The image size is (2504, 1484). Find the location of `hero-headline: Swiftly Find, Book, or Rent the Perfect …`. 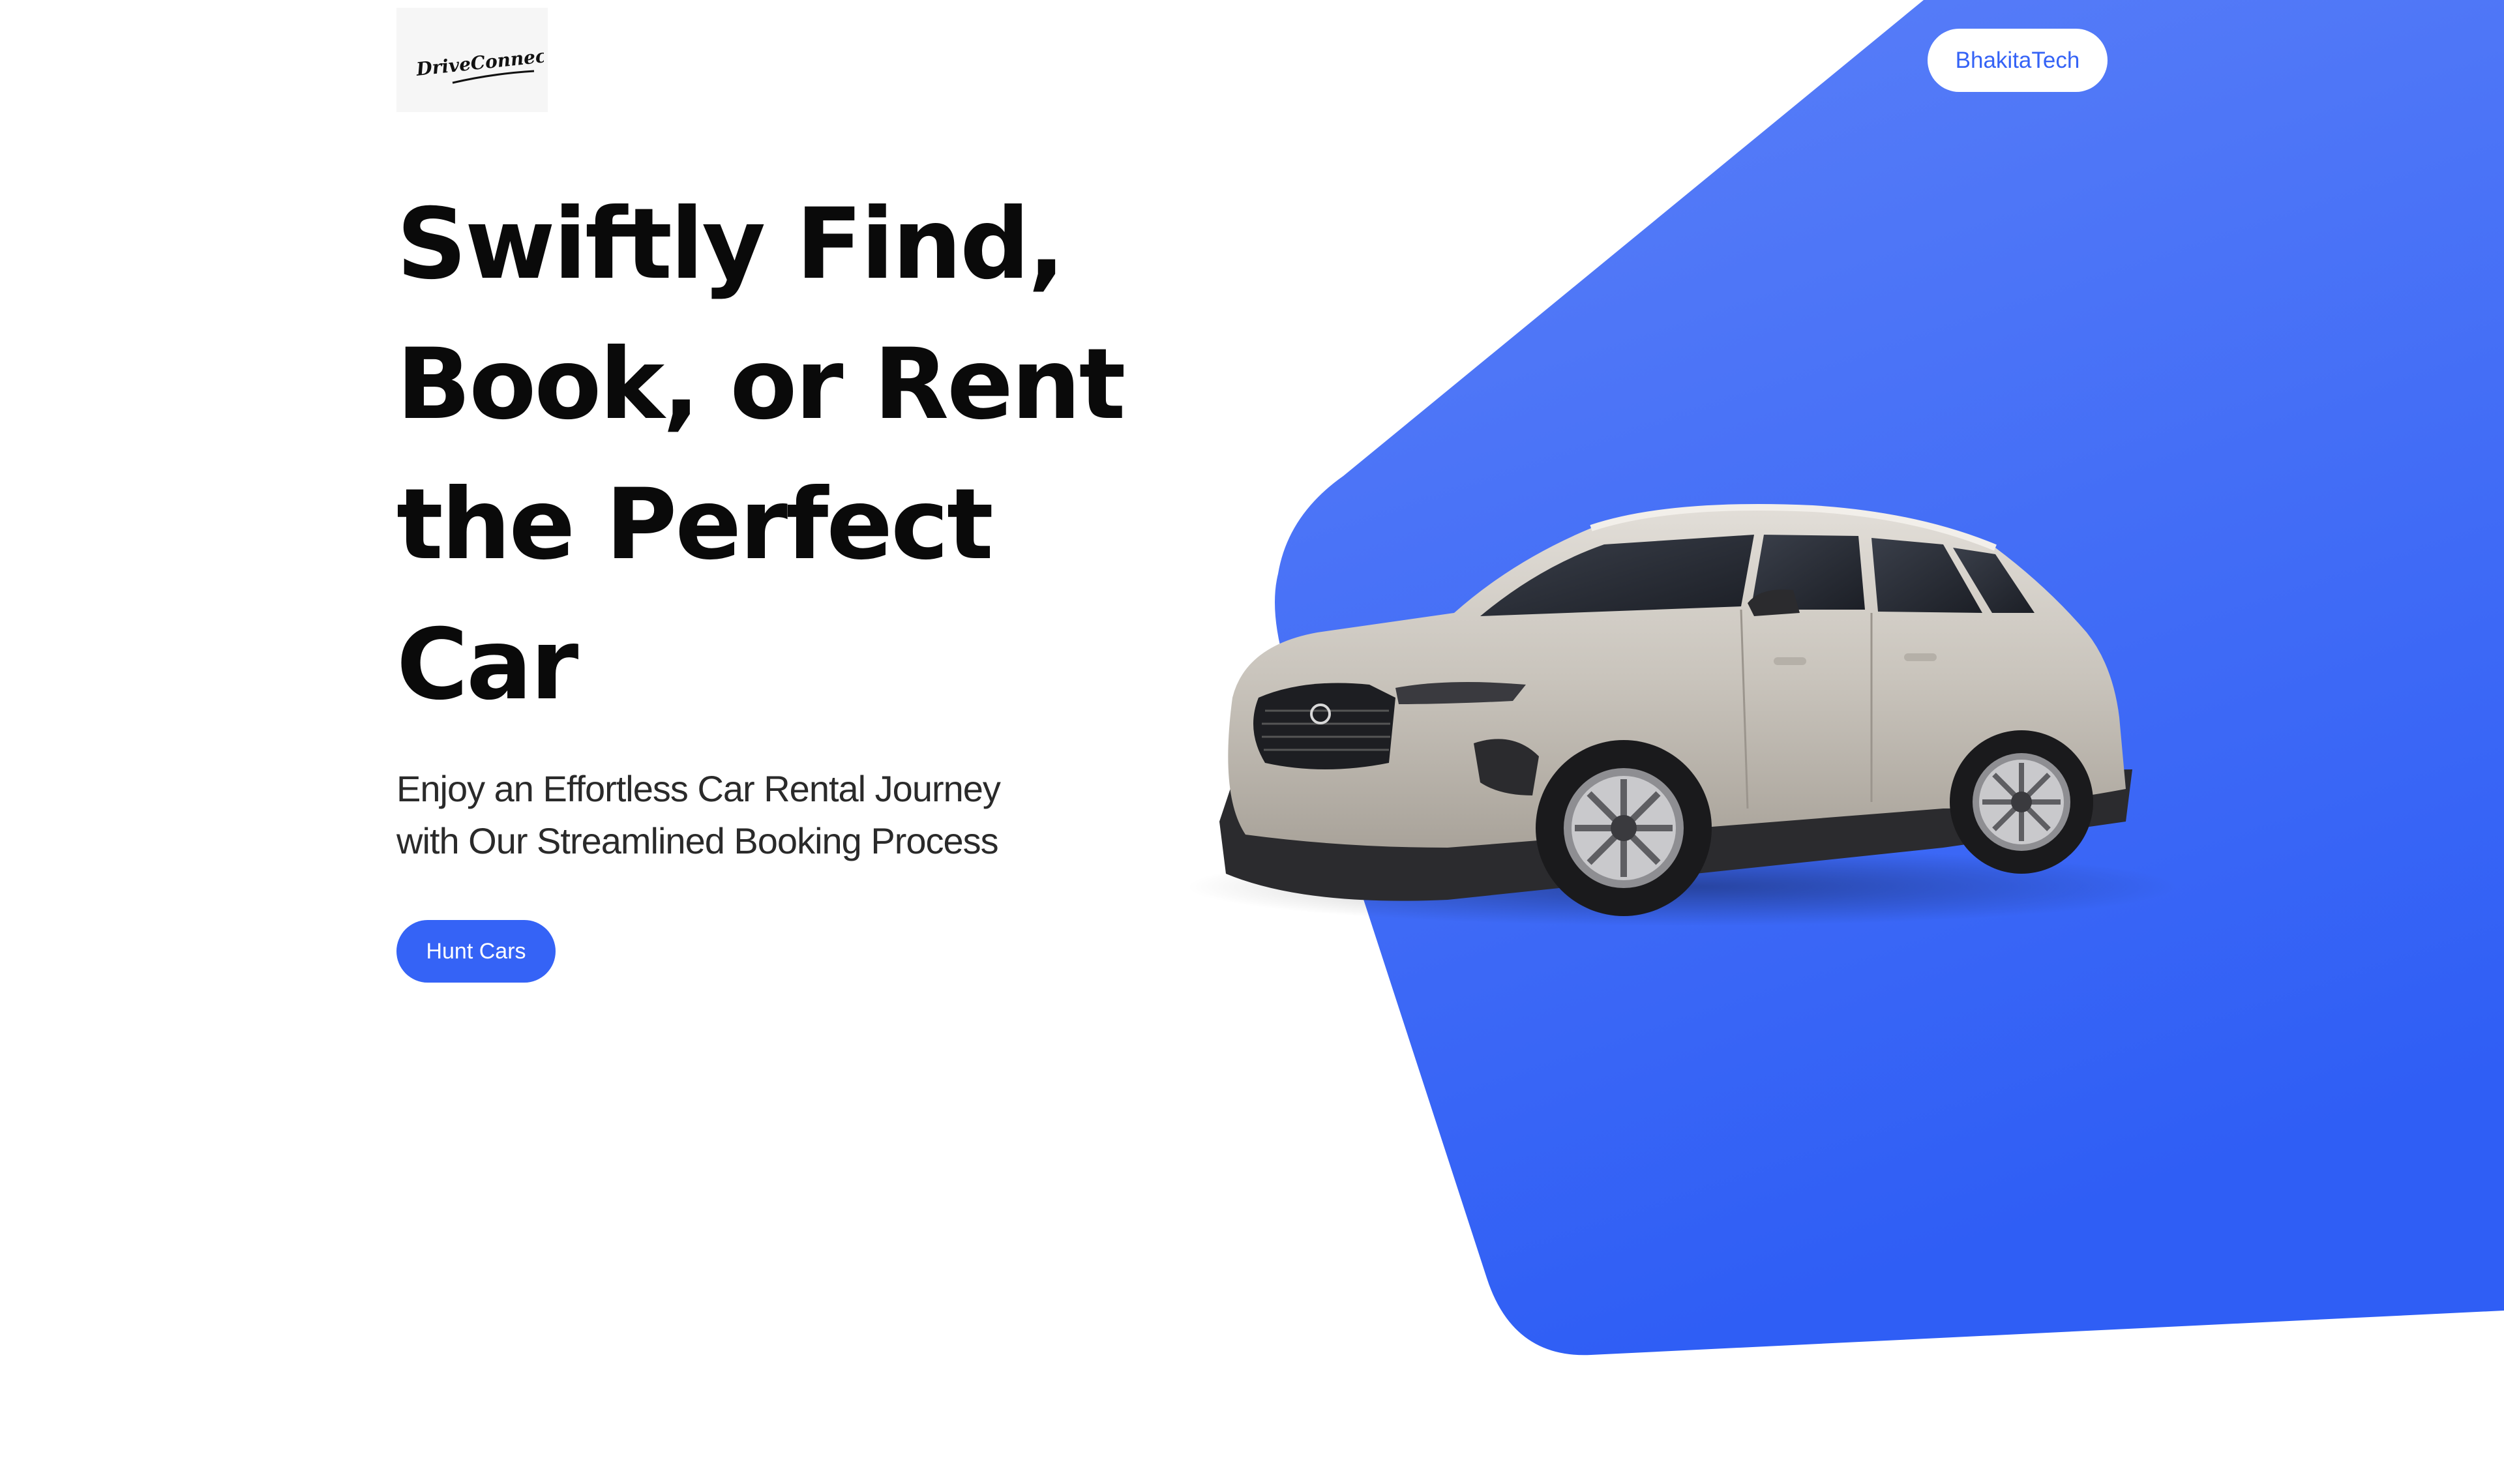

hero-headline: Swiftly Find, Book, or Rent the Perfect … is located at coordinates (760, 455).